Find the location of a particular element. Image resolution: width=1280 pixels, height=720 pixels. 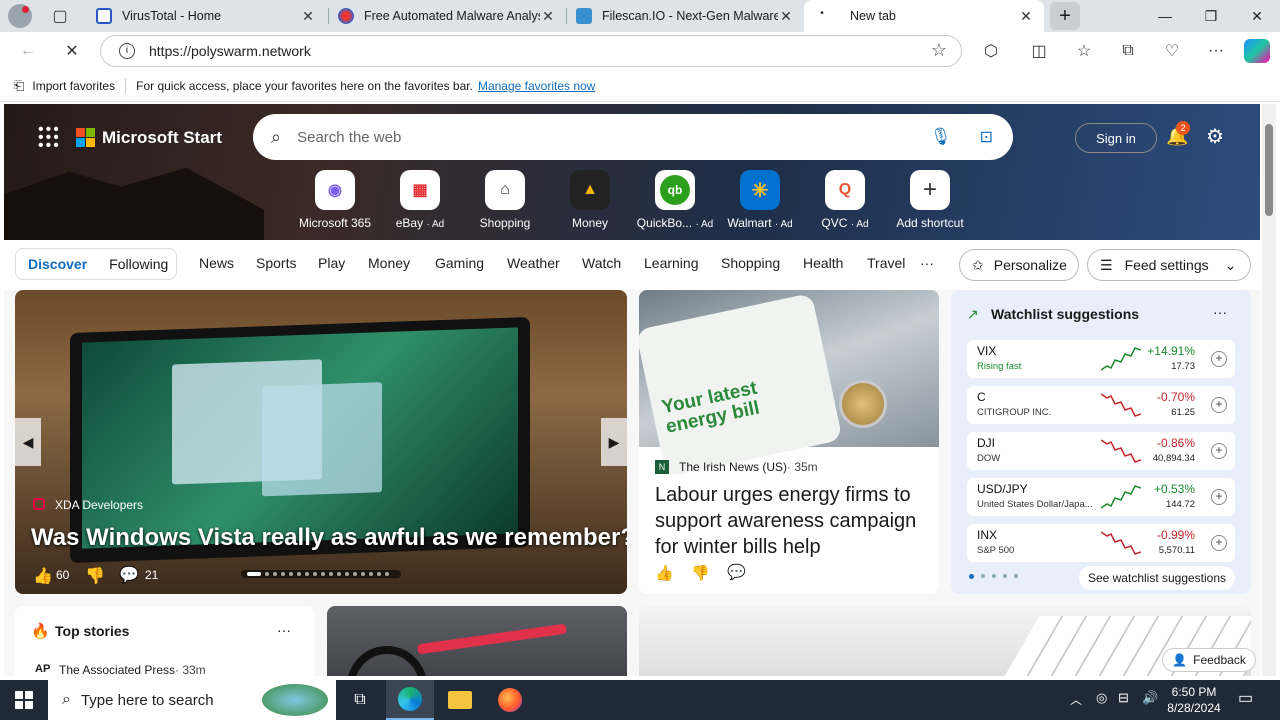

shortcut-quickbooks: qb QuickBo... · Ad is located at coordinates (675, 200).